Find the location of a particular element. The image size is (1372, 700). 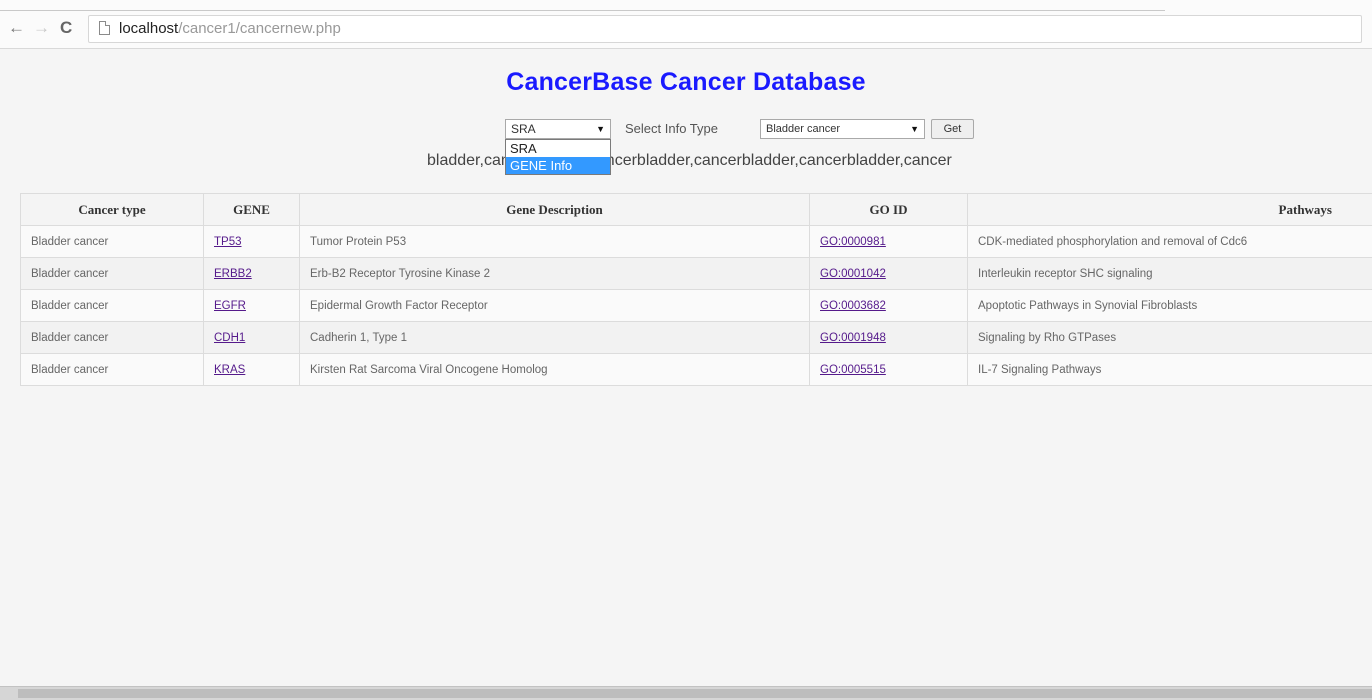

get-button: Get is located at coordinates (952, 129).